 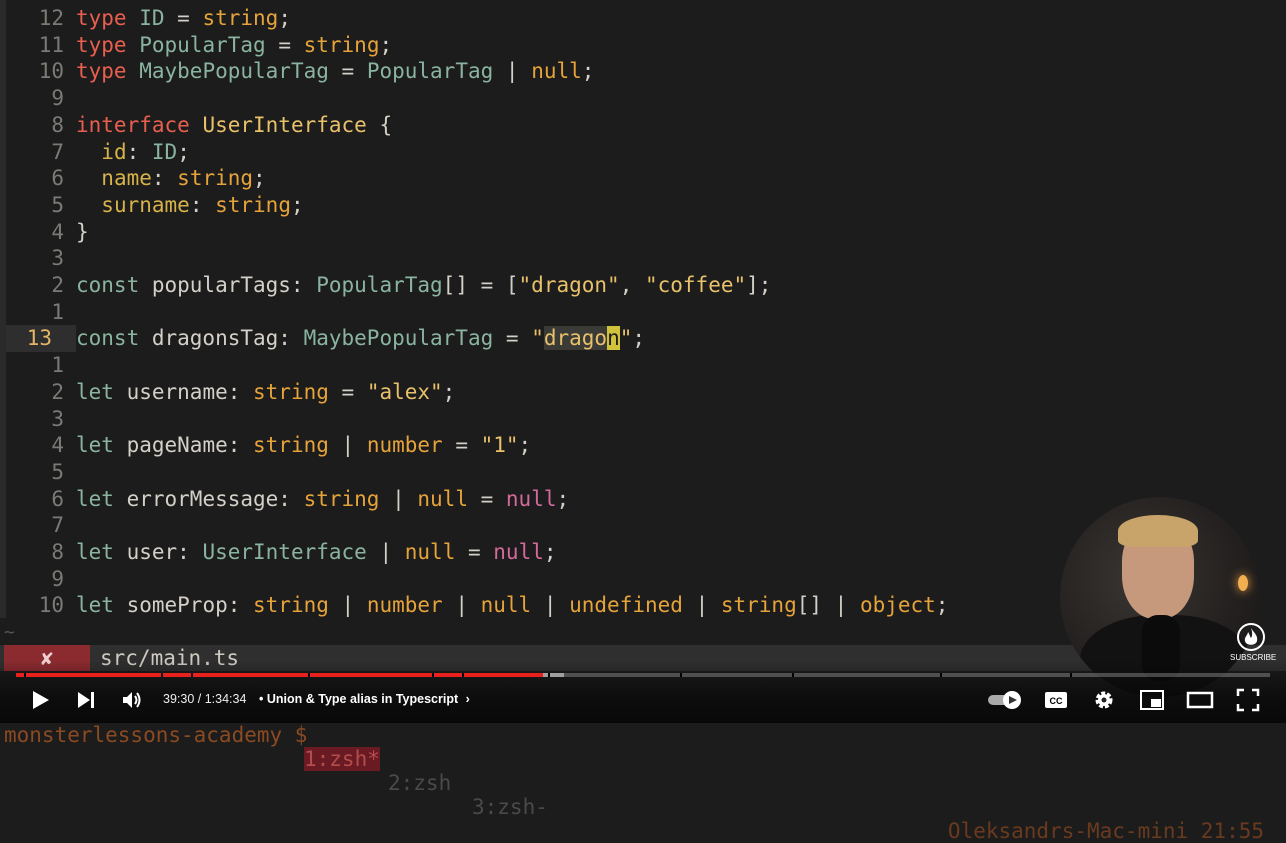 I want to click on line-number: 9, so click(x=57, y=578).